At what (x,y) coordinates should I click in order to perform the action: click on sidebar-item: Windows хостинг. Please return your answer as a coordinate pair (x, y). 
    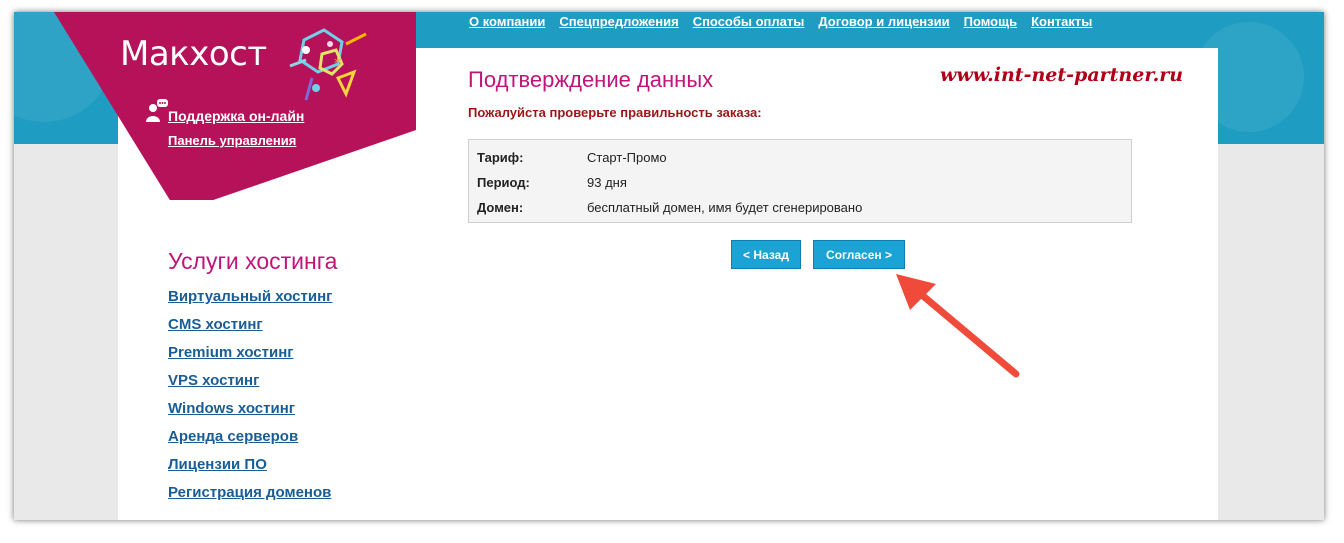
    Looking at the image, I should click on (250, 414).